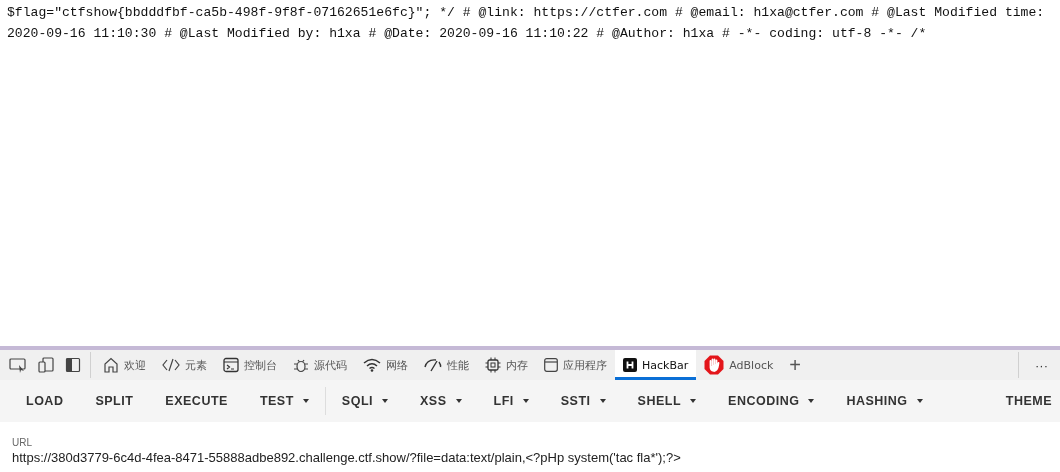  I want to click on hackbar-button: EXECUTE, so click(196, 401).